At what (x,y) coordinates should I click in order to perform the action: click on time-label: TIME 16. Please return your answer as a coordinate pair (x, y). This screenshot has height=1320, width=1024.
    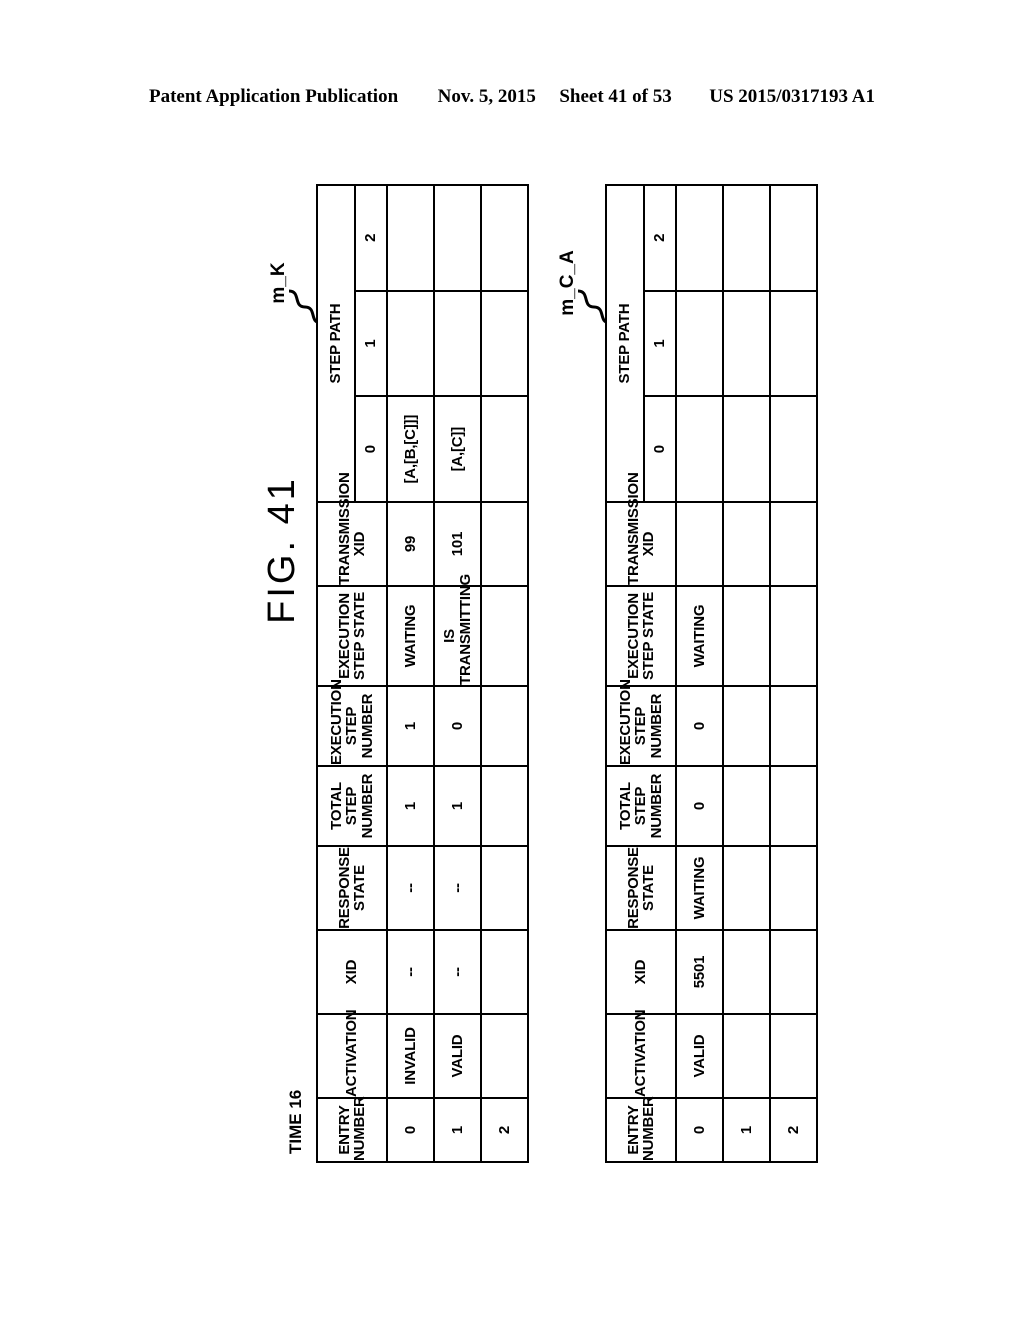
    Looking at the image, I should click on (295, 1121).